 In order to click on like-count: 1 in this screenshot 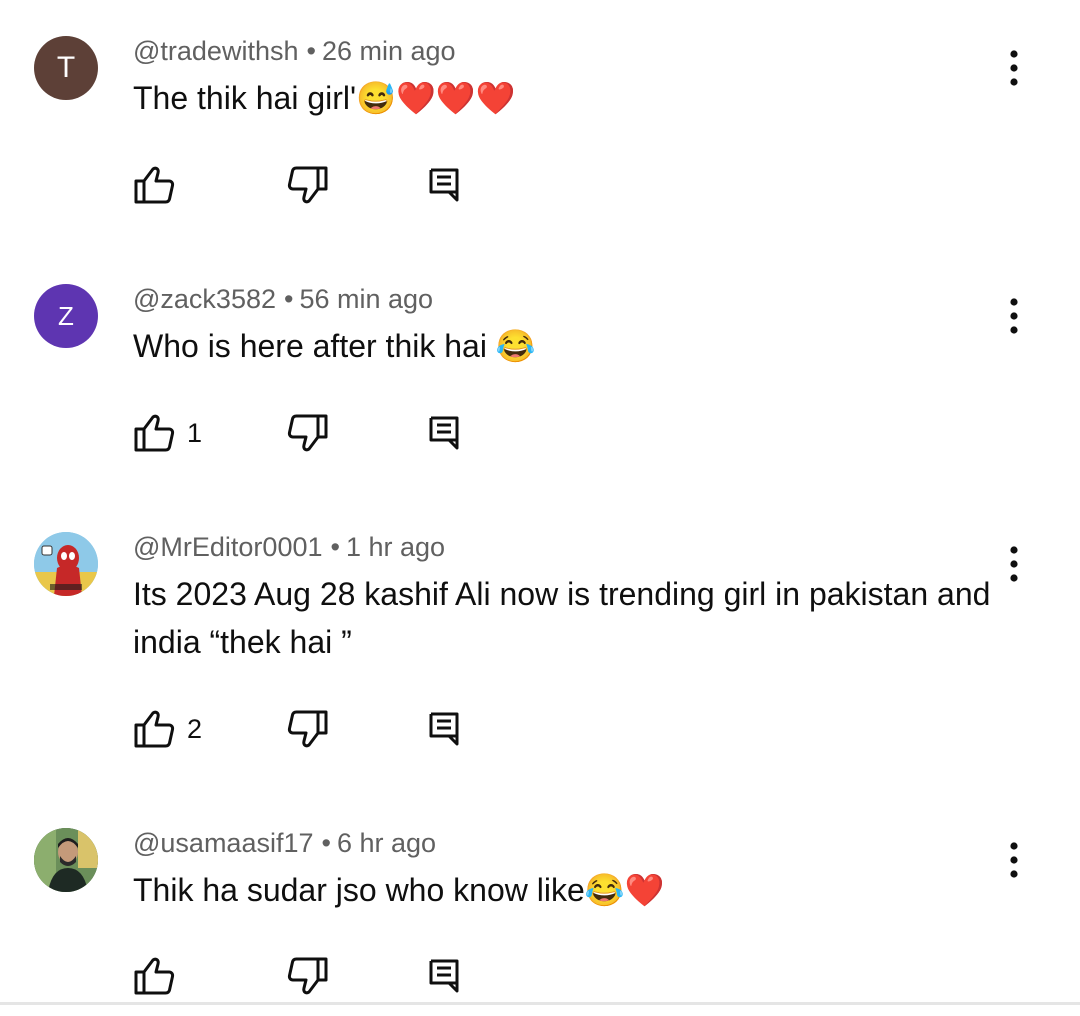, I will do `click(195, 432)`.